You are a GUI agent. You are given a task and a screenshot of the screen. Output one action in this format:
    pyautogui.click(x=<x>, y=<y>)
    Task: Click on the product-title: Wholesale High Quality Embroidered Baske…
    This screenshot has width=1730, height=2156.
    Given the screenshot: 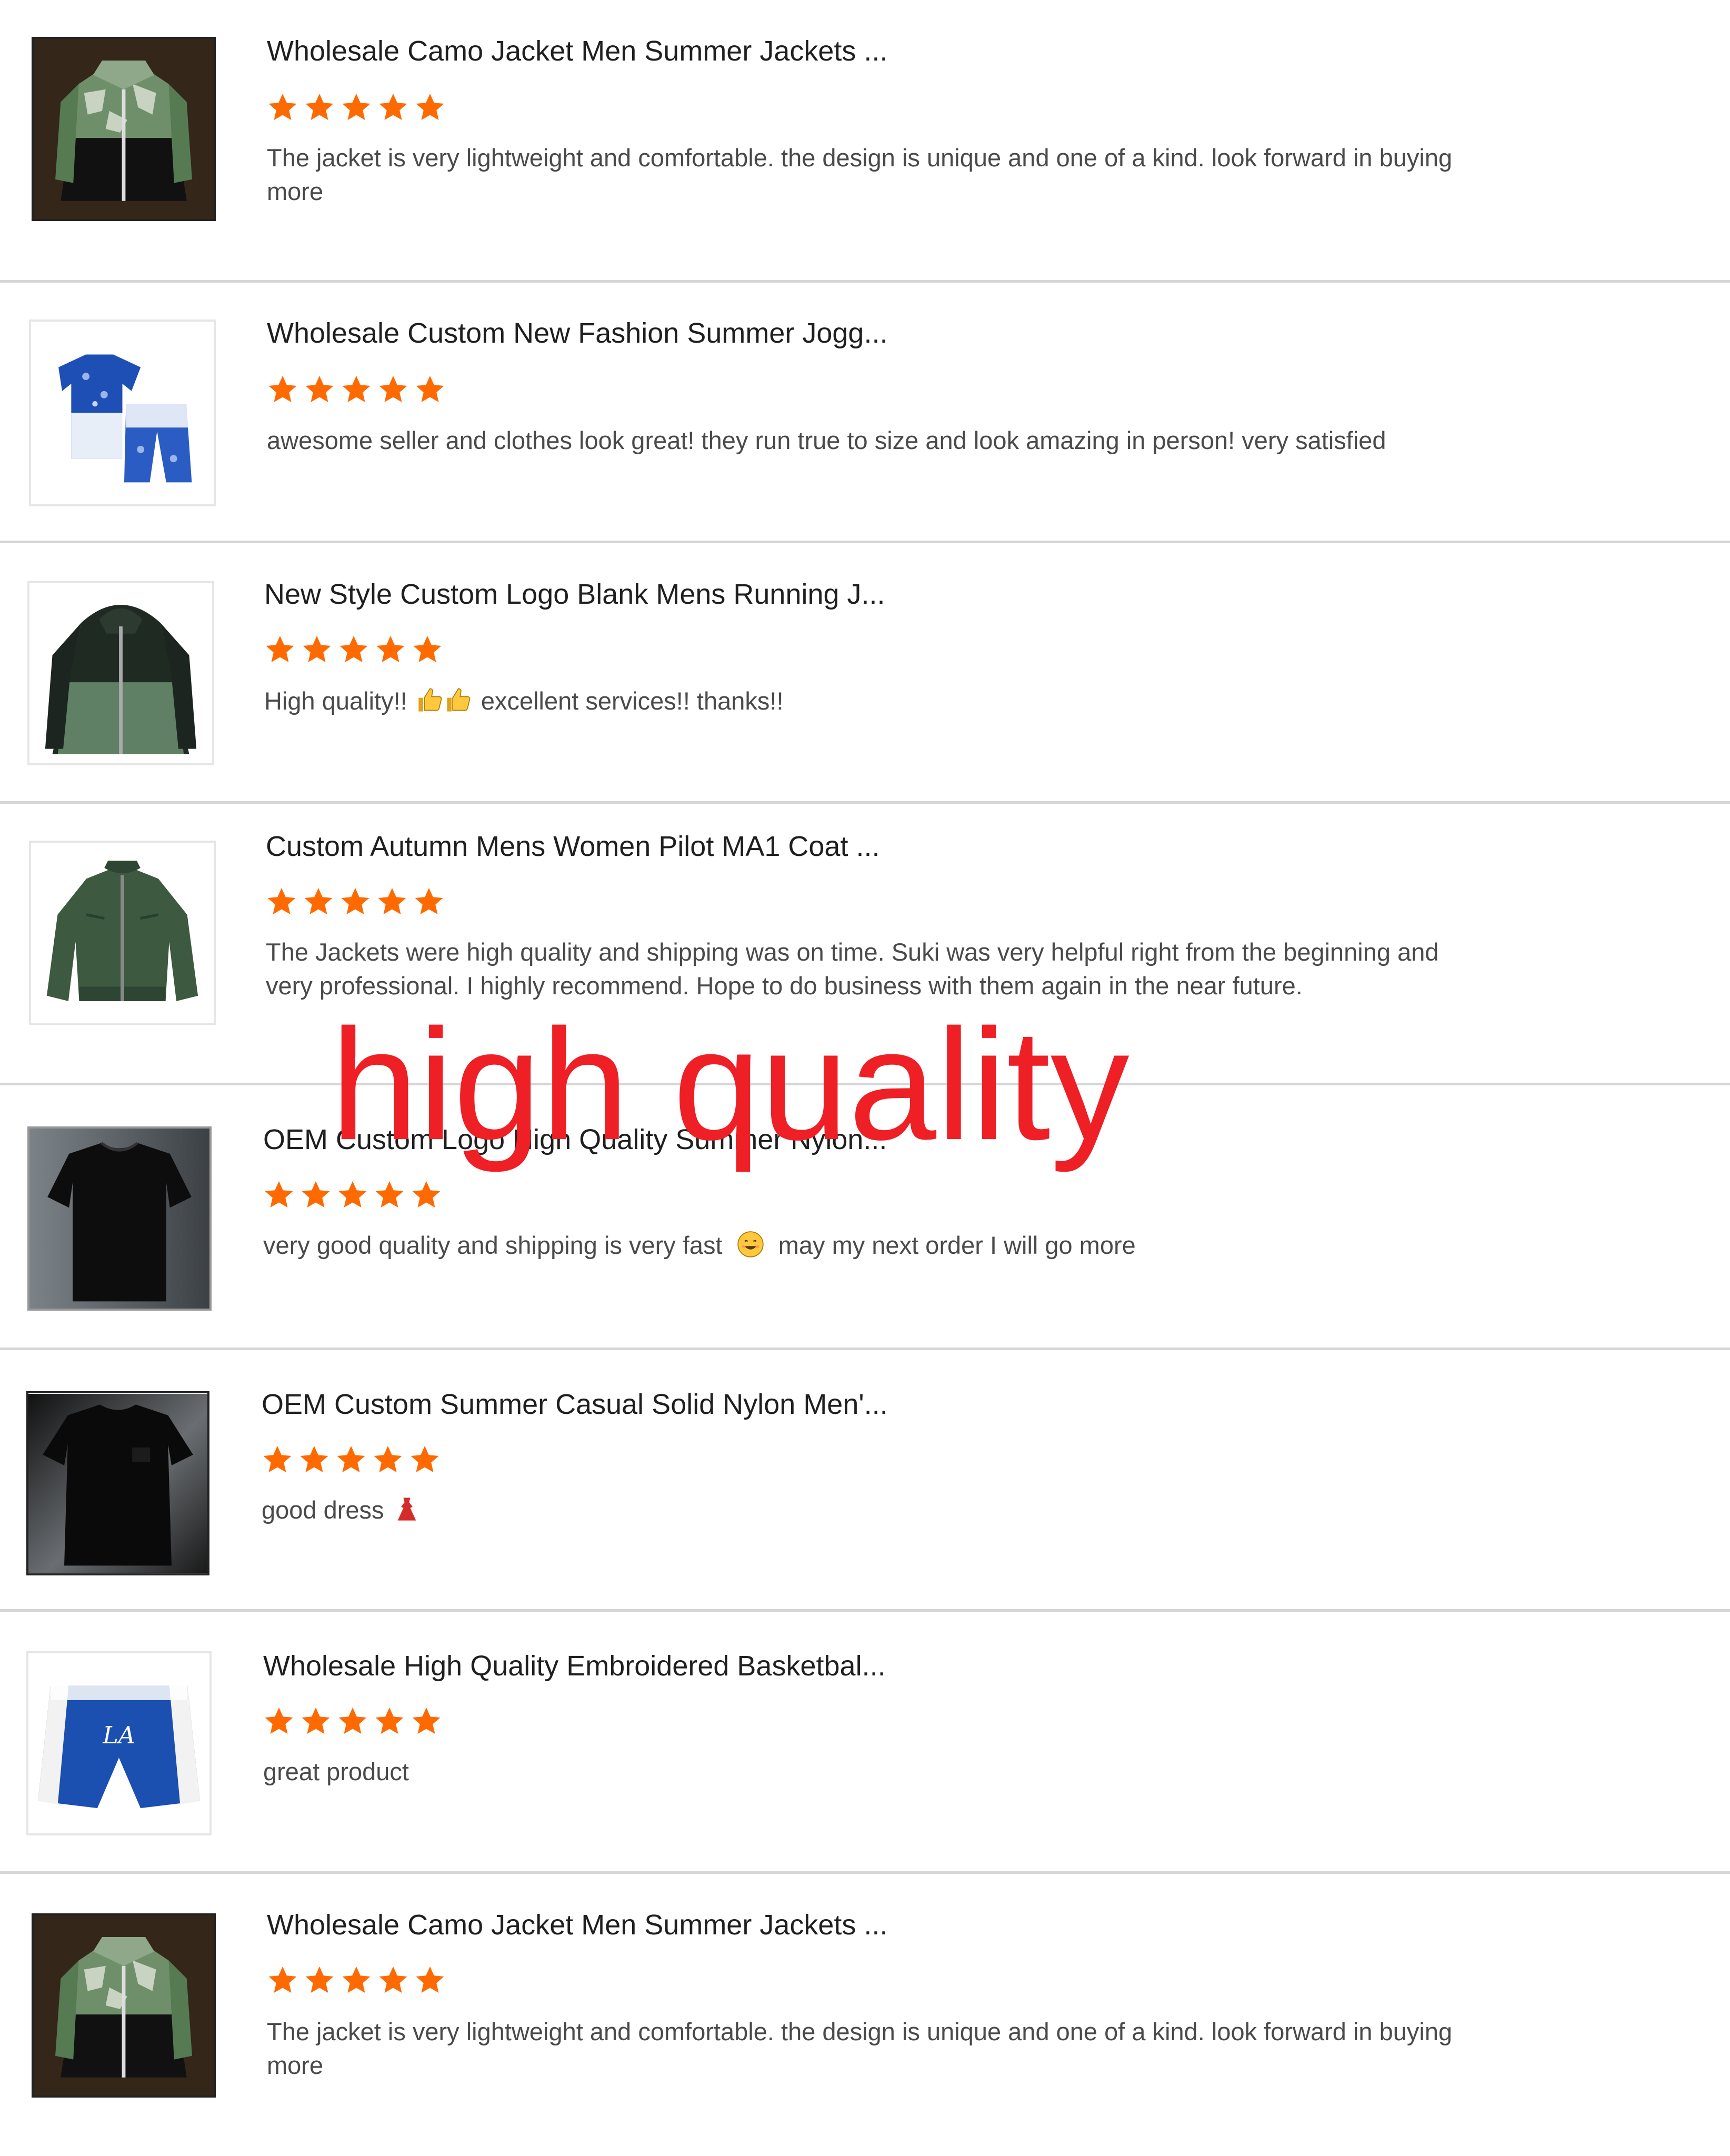 What is the action you would take?
    pyautogui.click(x=574, y=1666)
    